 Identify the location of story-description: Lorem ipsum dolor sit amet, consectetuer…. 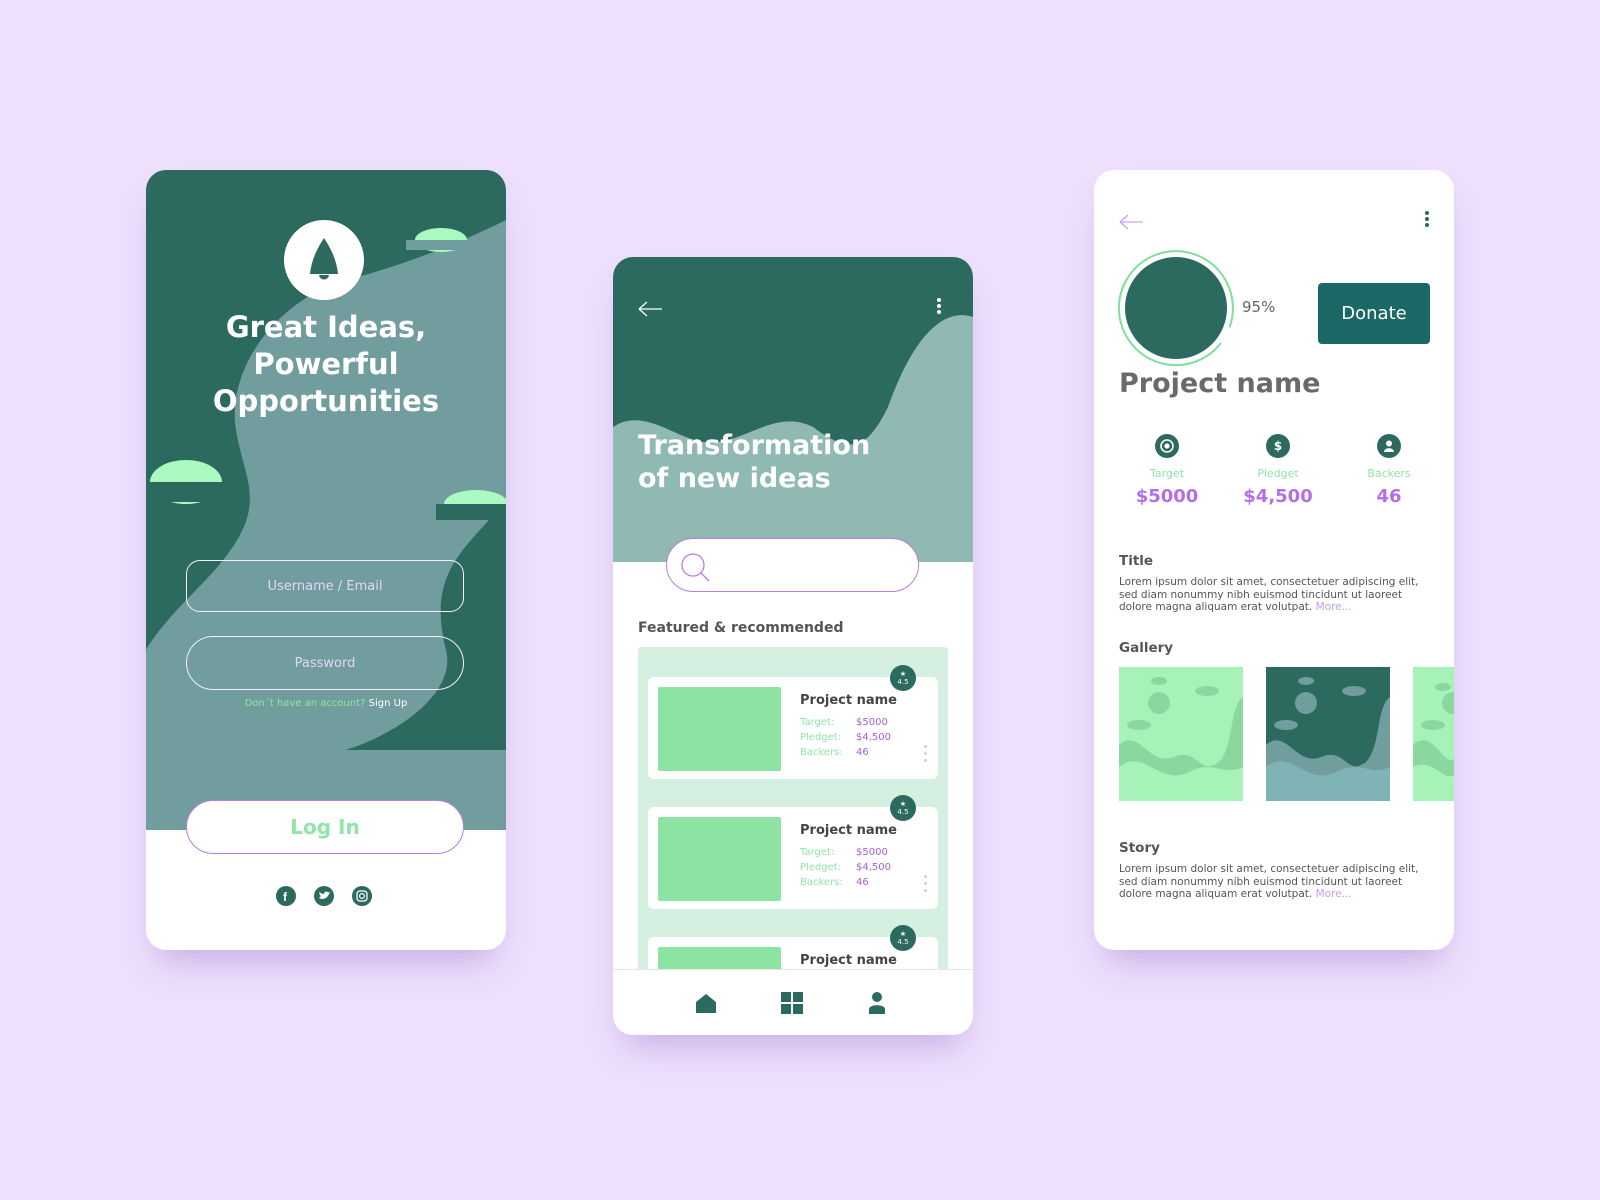
(1269, 882).